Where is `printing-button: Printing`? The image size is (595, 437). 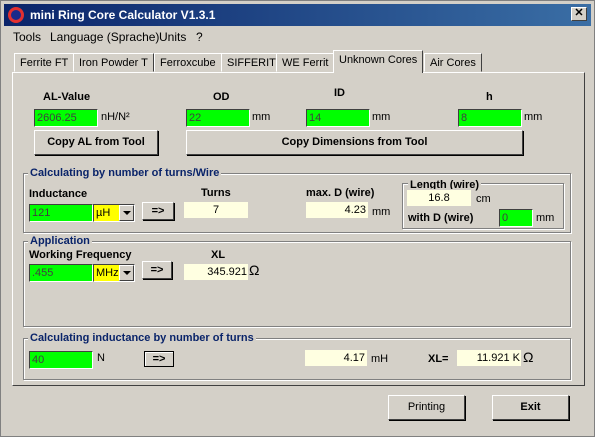 printing-button: Printing is located at coordinates (426, 407).